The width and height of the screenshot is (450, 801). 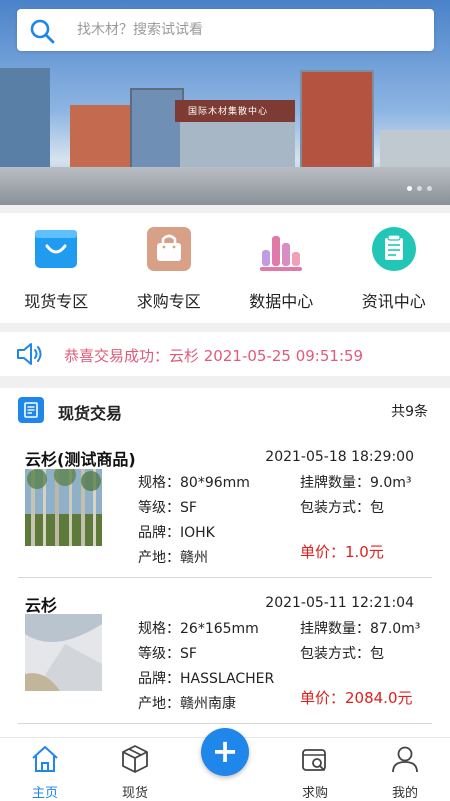 What do you see at coordinates (409, 411) in the screenshot?
I see `section-count: 共9条` at bounding box center [409, 411].